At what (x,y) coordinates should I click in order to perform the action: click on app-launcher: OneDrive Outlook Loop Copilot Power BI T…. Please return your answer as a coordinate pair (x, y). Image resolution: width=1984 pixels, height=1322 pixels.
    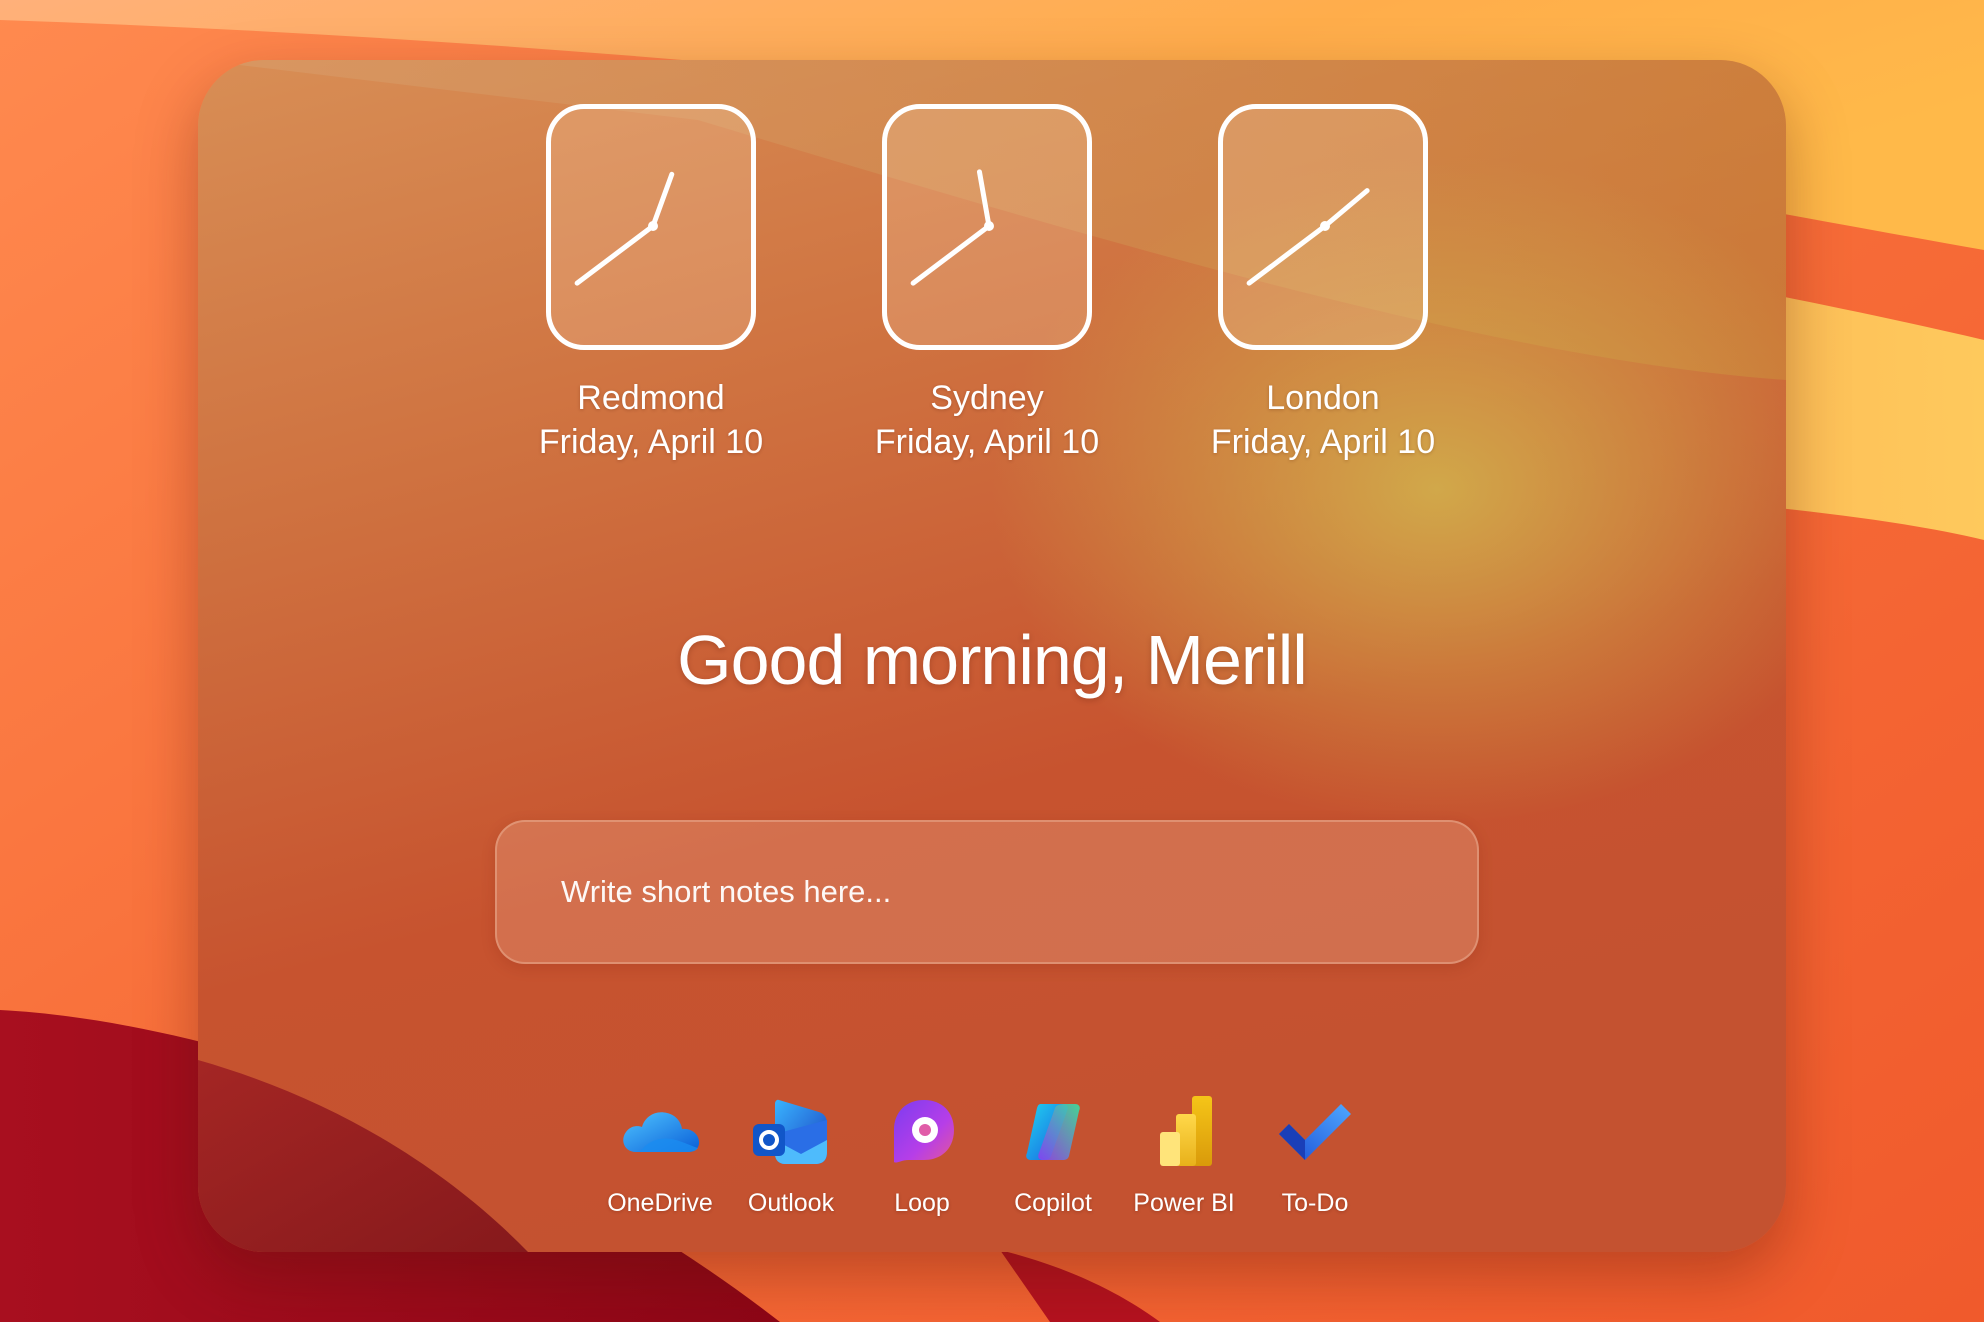
    Looking at the image, I should click on (992, 1160).